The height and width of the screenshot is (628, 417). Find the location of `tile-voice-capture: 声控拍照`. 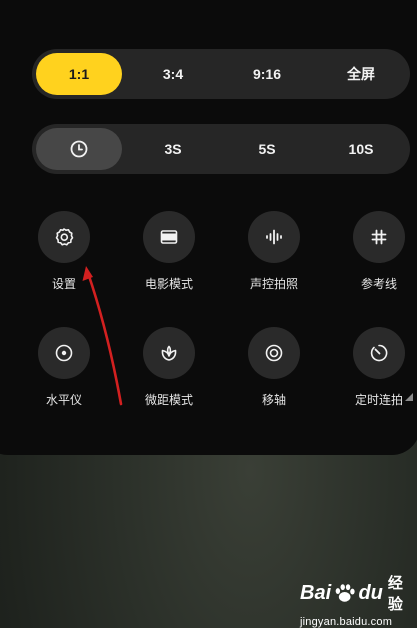

tile-voice-capture: 声控拍照 is located at coordinates (274, 251).